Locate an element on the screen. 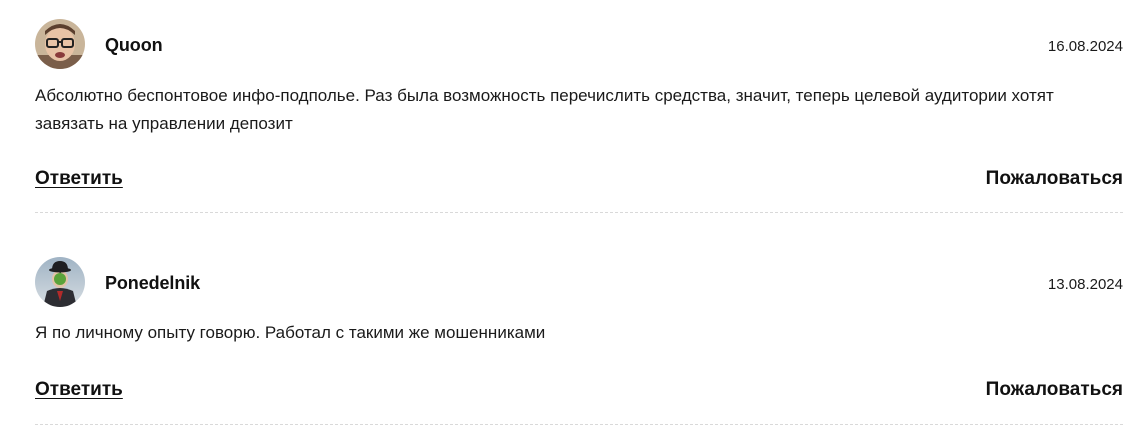 The image size is (1141, 439). comment-author: Quoon is located at coordinates (134, 45).